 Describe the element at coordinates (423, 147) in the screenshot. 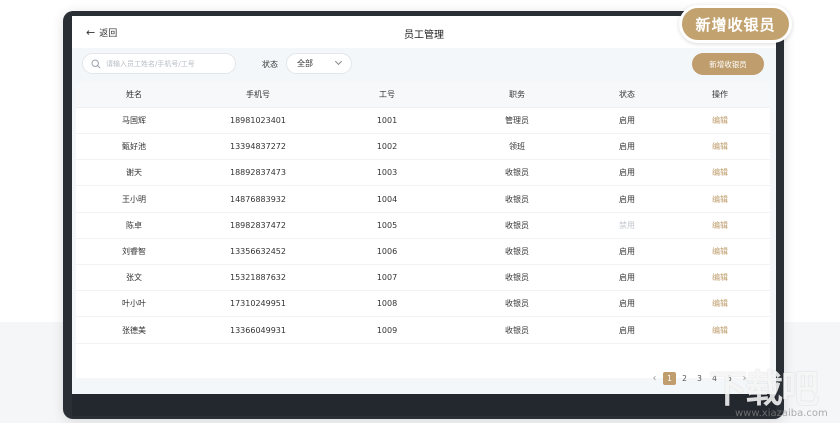

I see `table-row: 甄好池 13394837272 1002 领班 启用 编辑` at that location.